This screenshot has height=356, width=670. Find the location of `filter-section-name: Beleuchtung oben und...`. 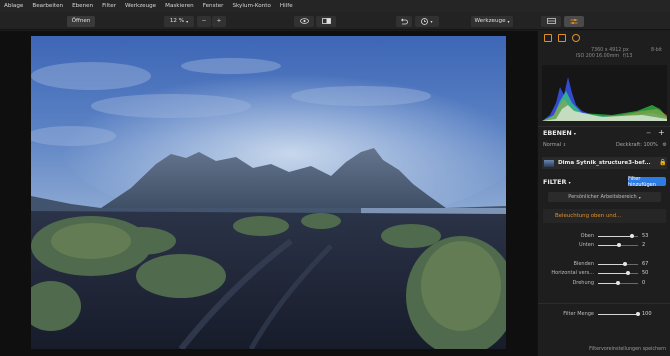

filter-section-name: Beleuchtung oben und... is located at coordinates (588, 216).